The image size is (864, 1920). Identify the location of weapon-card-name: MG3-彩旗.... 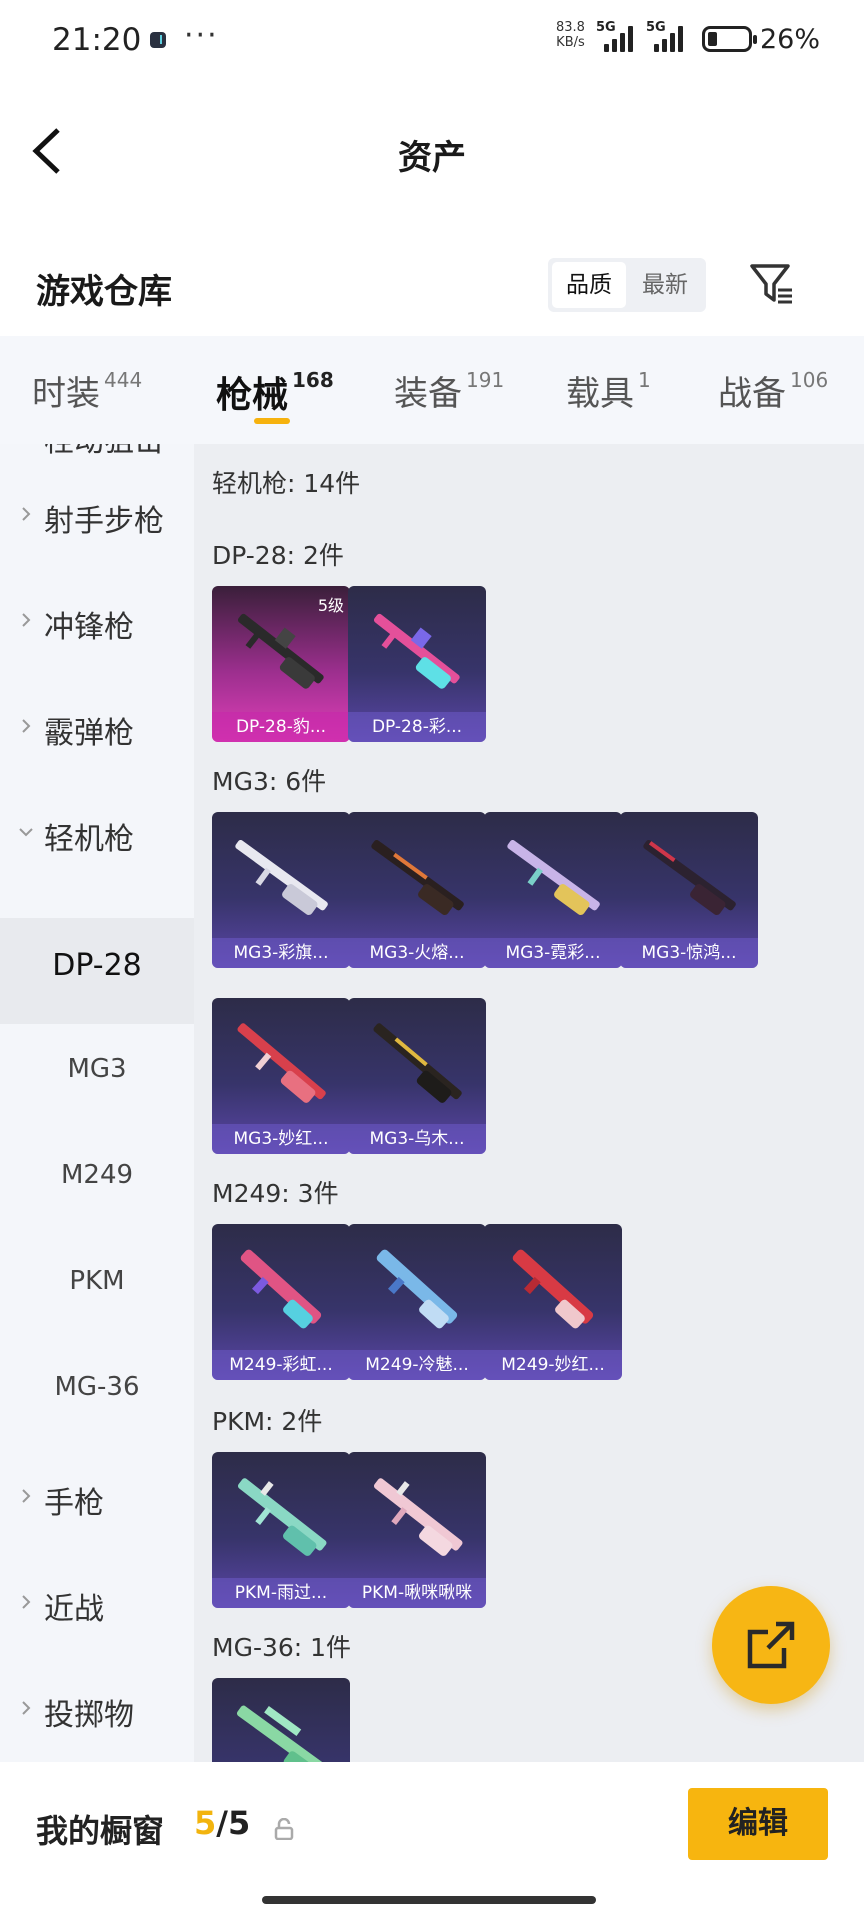
(281, 953).